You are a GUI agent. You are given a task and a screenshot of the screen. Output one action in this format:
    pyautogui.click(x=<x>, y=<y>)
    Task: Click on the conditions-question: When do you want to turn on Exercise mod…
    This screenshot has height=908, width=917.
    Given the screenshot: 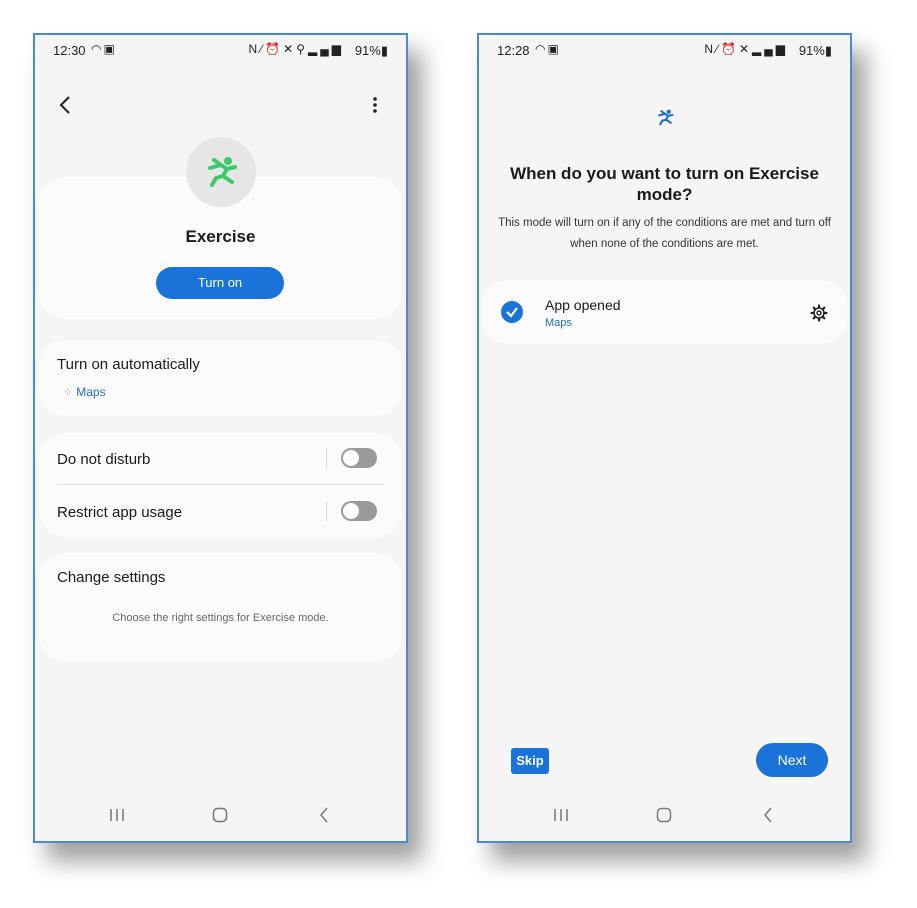 What is the action you would take?
    pyautogui.click(x=664, y=184)
    